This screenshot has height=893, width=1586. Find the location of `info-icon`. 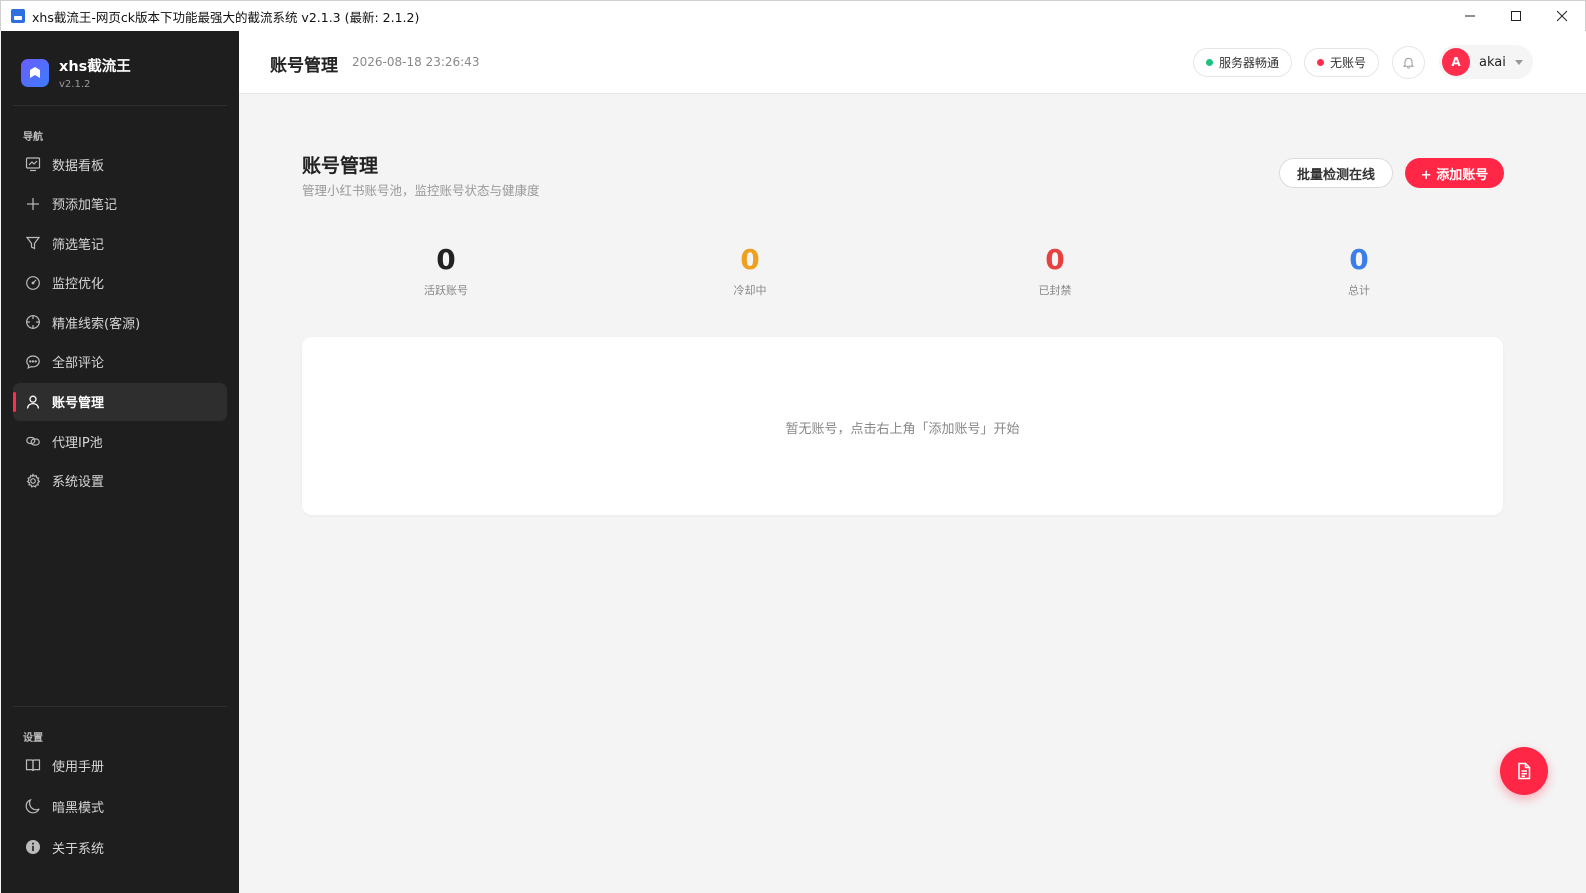

info-icon is located at coordinates (33, 847).